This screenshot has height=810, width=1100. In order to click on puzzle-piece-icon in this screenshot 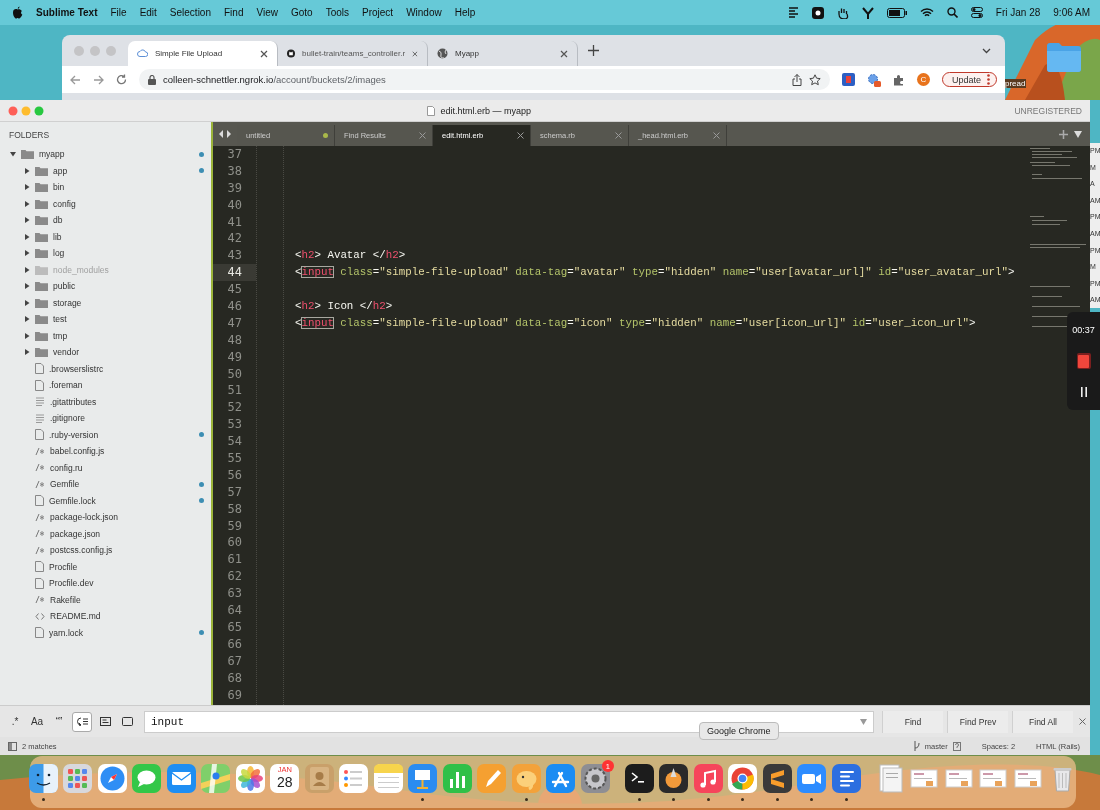, I will do `click(898, 79)`.